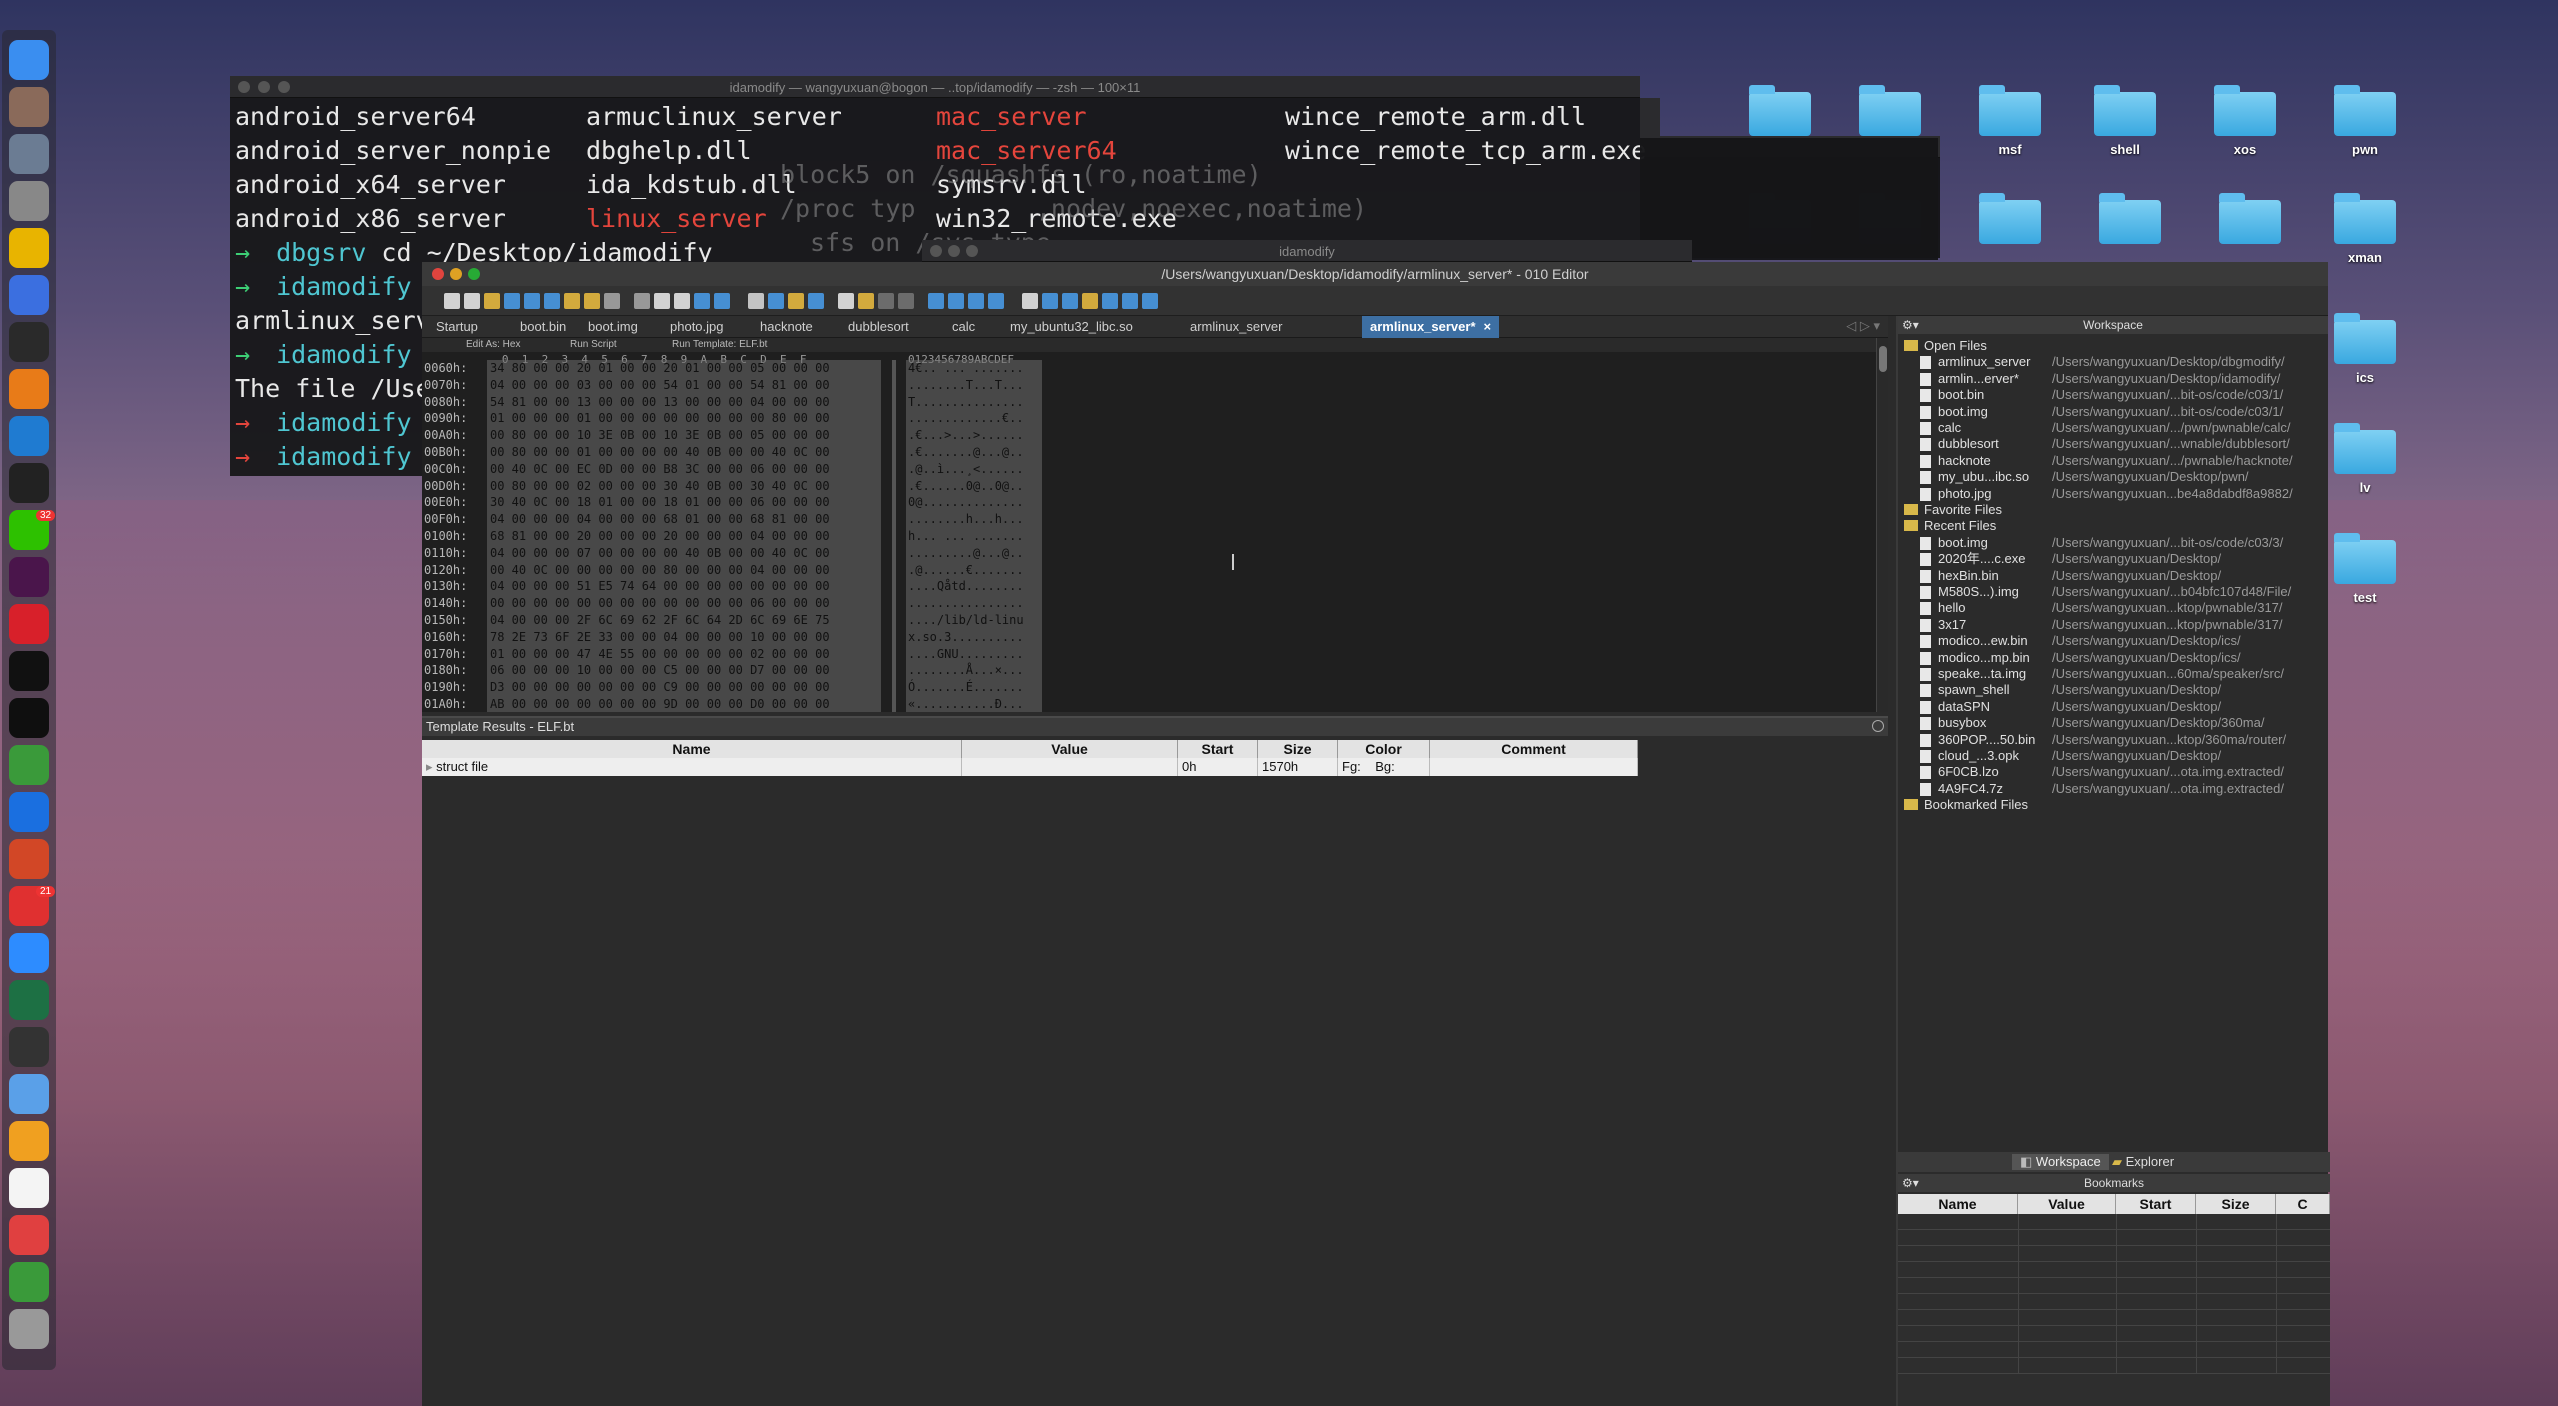 This screenshot has width=2558, height=1406. What do you see at coordinates (697, 327) in the screenshot?
I see `file-tab: photo.jpg` at bounding box center [697, 327].